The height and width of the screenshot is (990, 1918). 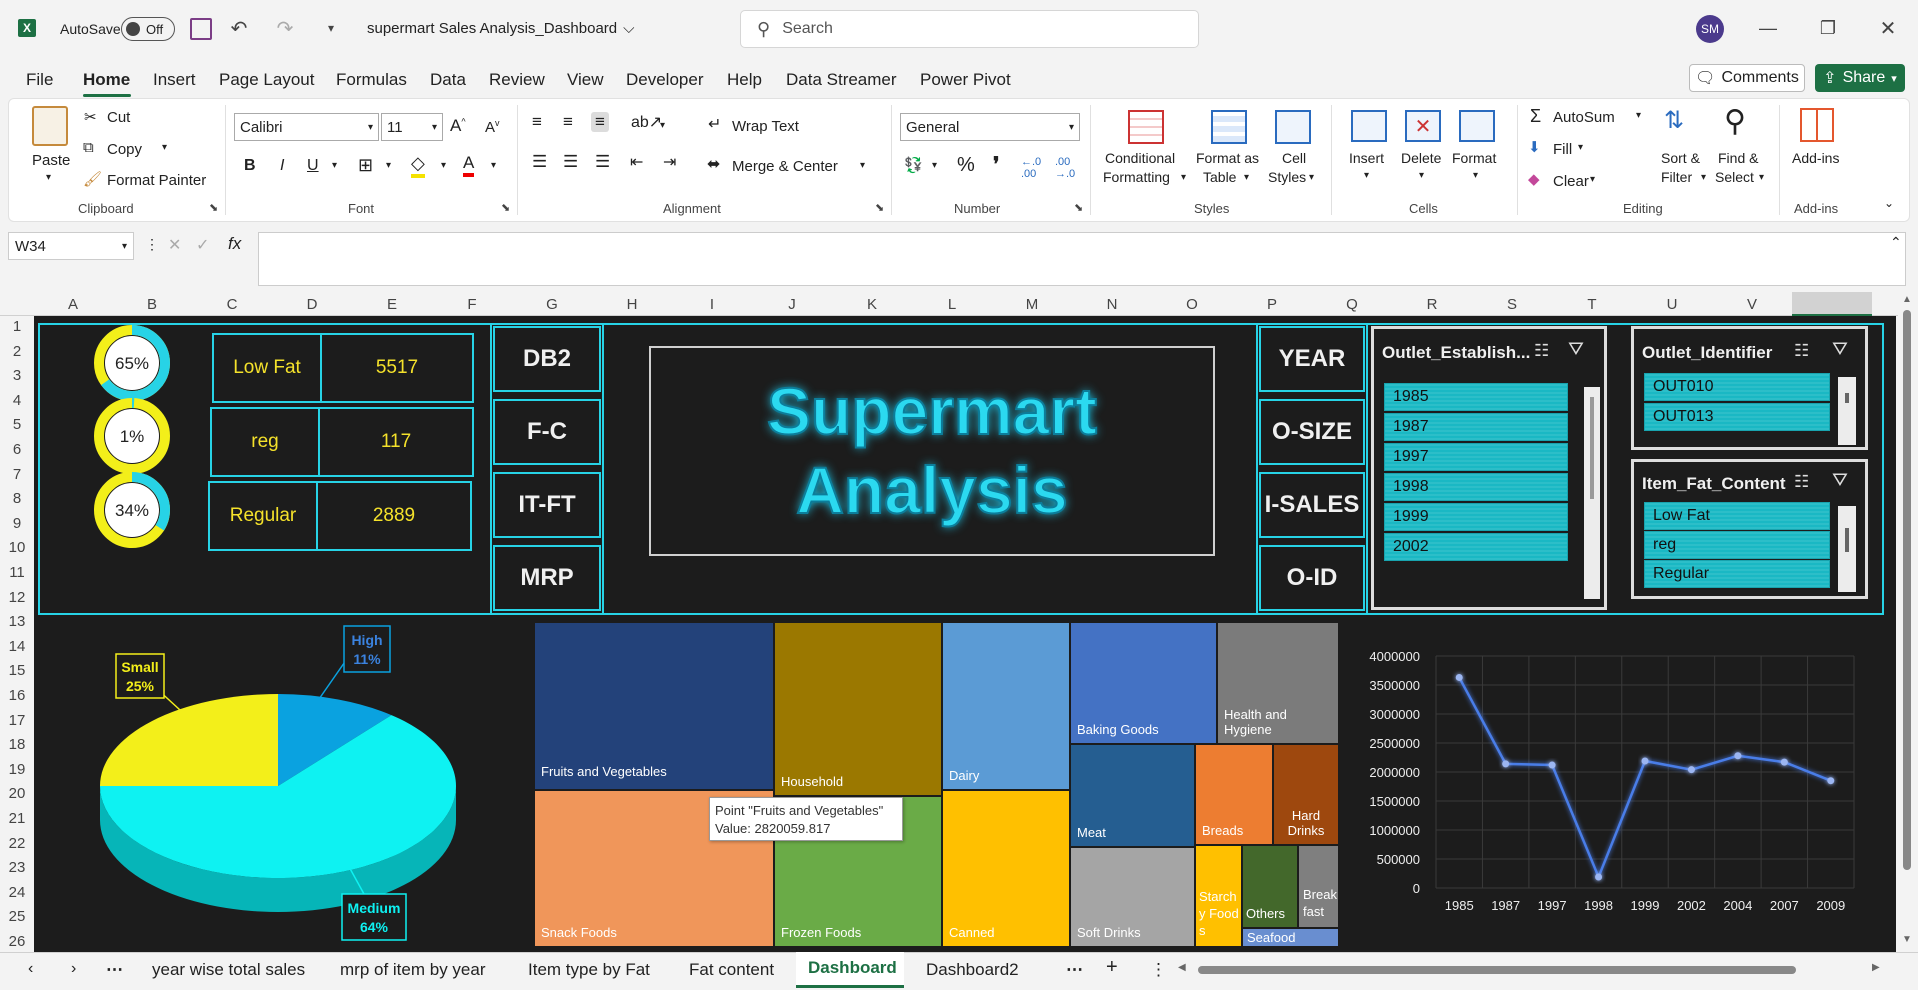 I want to click on slicer-year-item: 1987, so click(x=1476, y=427).